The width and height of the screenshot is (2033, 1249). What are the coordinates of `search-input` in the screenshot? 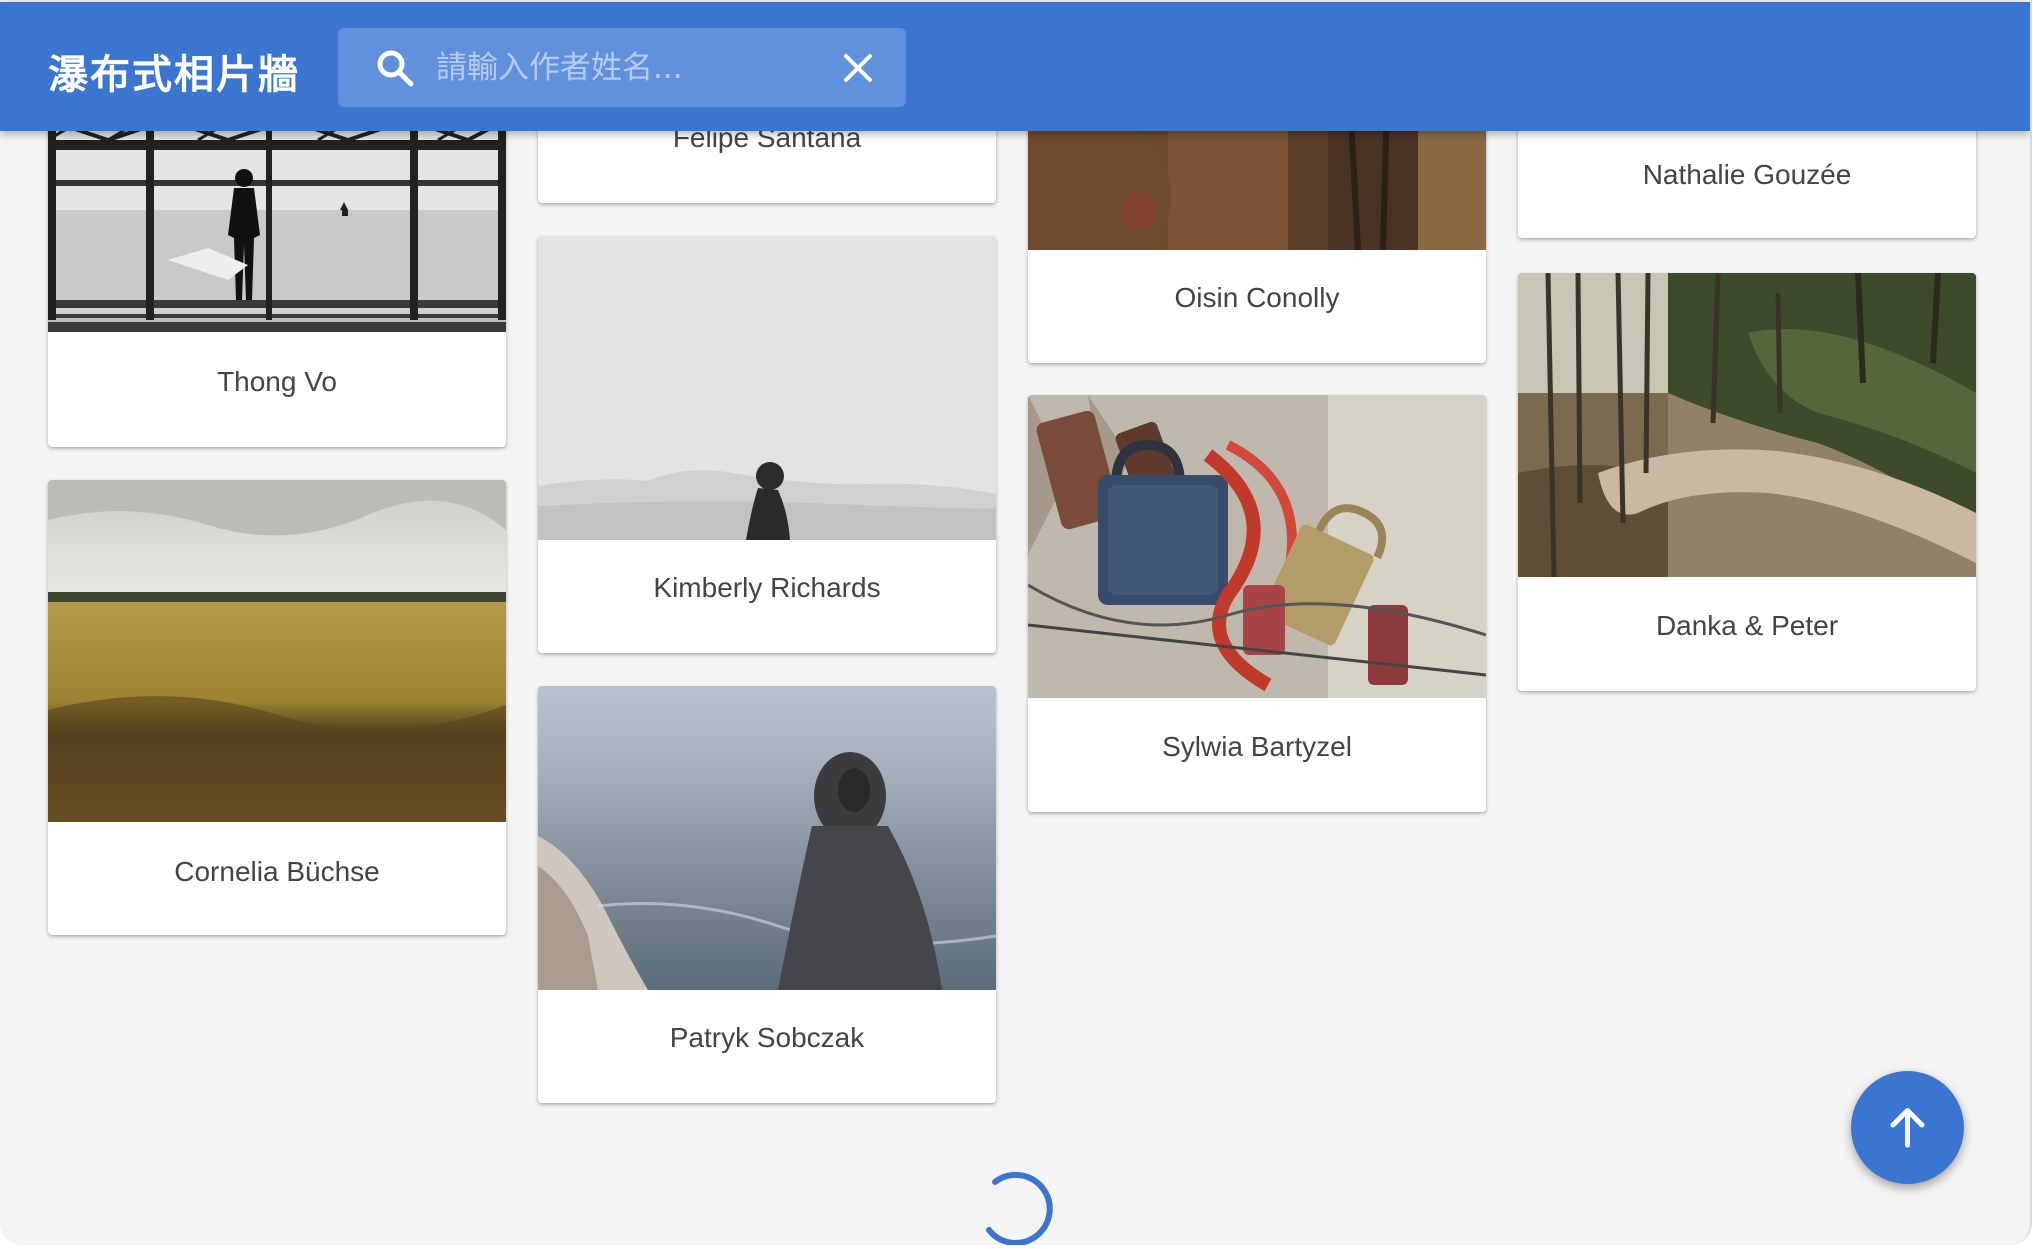 It's located at (626, 68).